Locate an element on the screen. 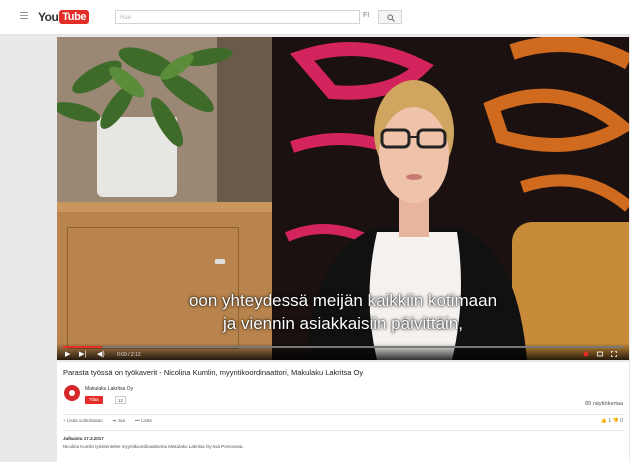  add-to-playlist-button: + Lisää soittolistaan is located at coordinates (83, 421).